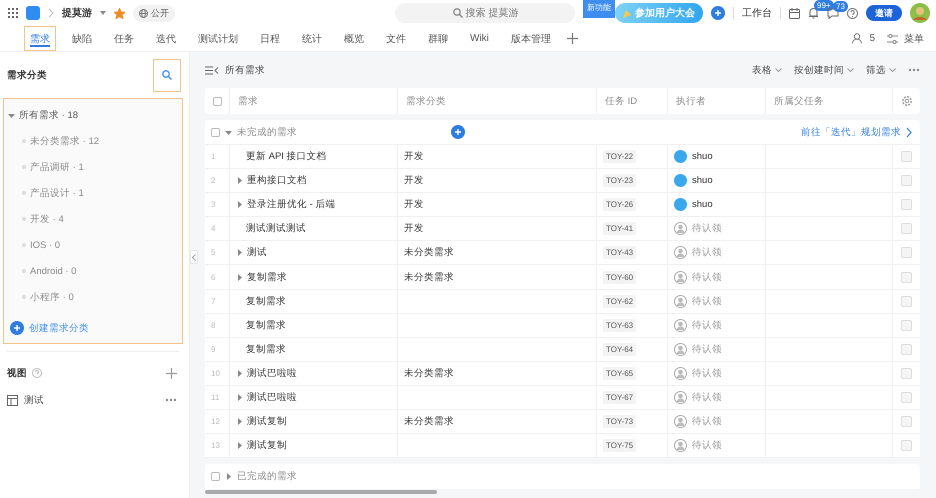 Image resolution: width=936 pixels, height=498 pixels. What do you see at coordinates (314, 228) in the screenshot?
I see `table-cell: 测试测试测试` at bounding box center [314, 228].